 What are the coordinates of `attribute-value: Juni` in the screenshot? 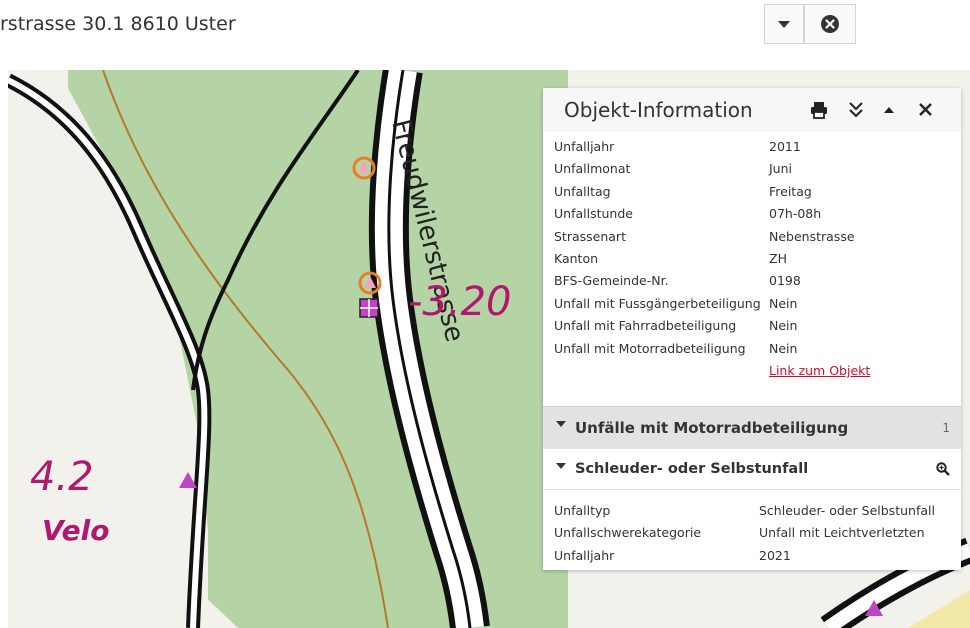 It's located at (781, 169).